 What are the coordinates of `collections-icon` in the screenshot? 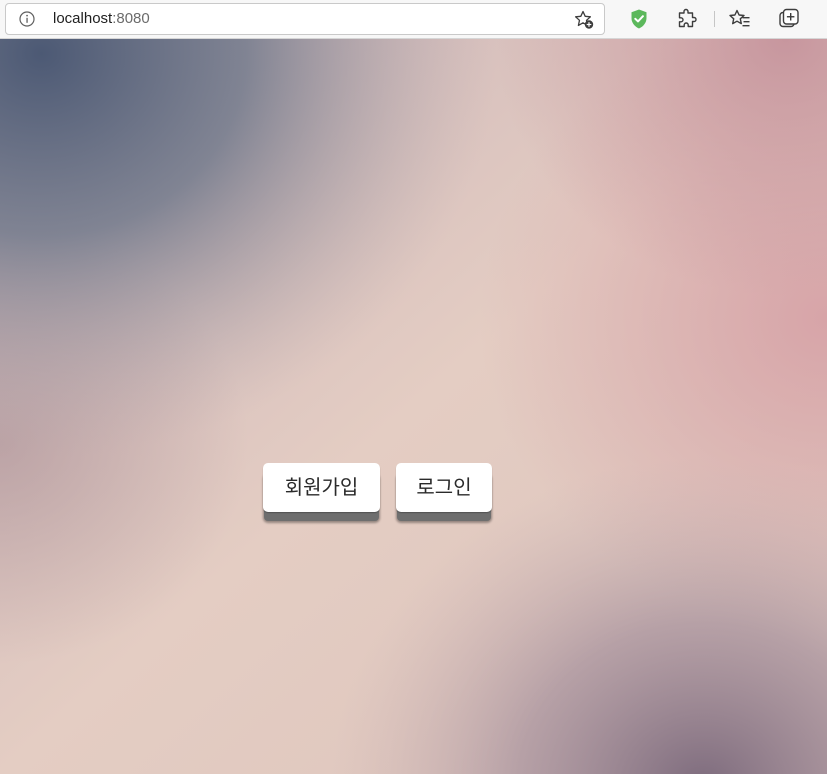 It's located at (789, 19).